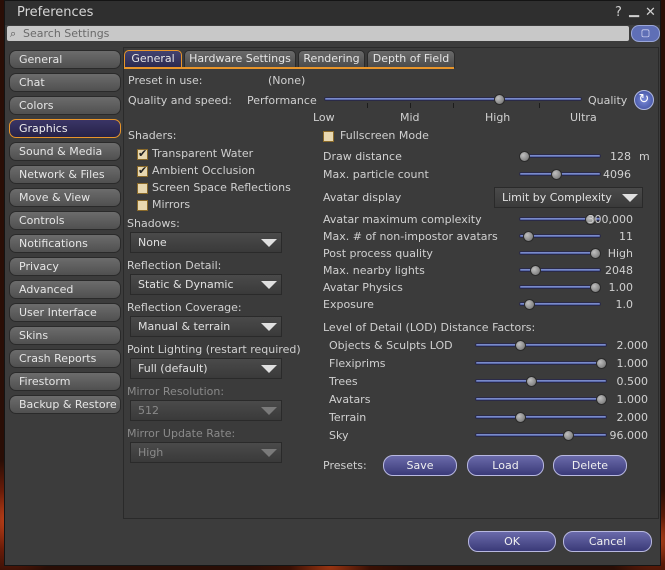  I want to click on slider-label: Terrain, so click(348, 417).